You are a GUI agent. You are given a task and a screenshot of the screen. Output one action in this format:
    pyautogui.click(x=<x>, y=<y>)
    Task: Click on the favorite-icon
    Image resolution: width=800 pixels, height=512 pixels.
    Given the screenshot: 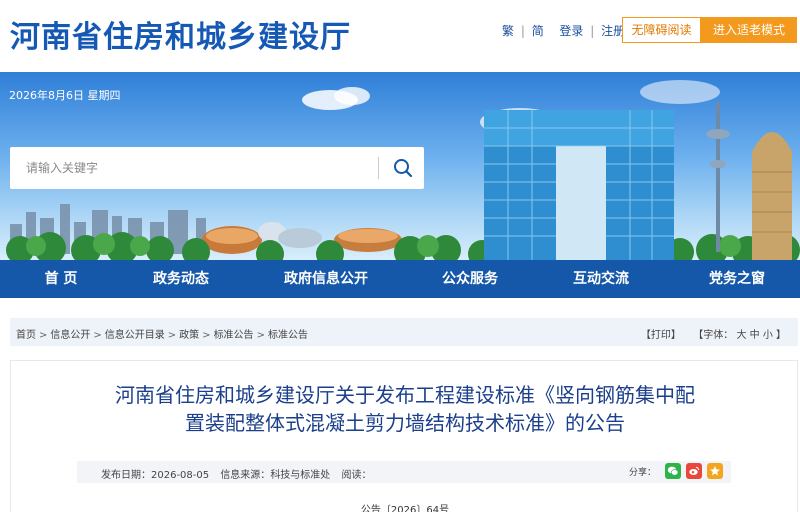 What is the action you would take?
    pyautogui.click(x=715, y=471)
    